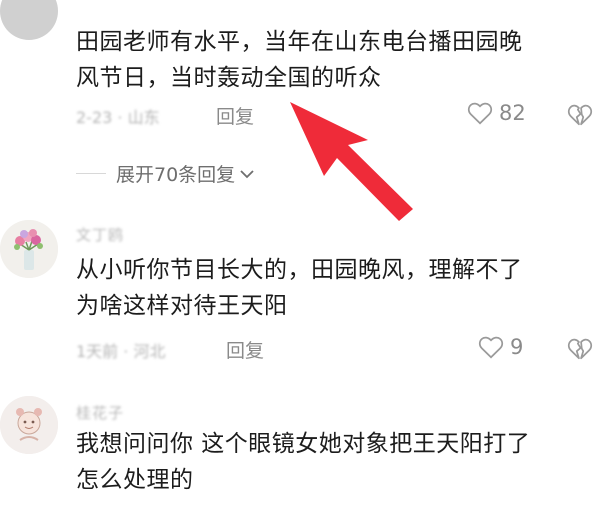 Image resolution: width=600 pixels, height=514 pixels. What do you see at coordinates (100, 234) in the screenshot?
I see `username: 文丁鸥` at bounding box center [100, 234].